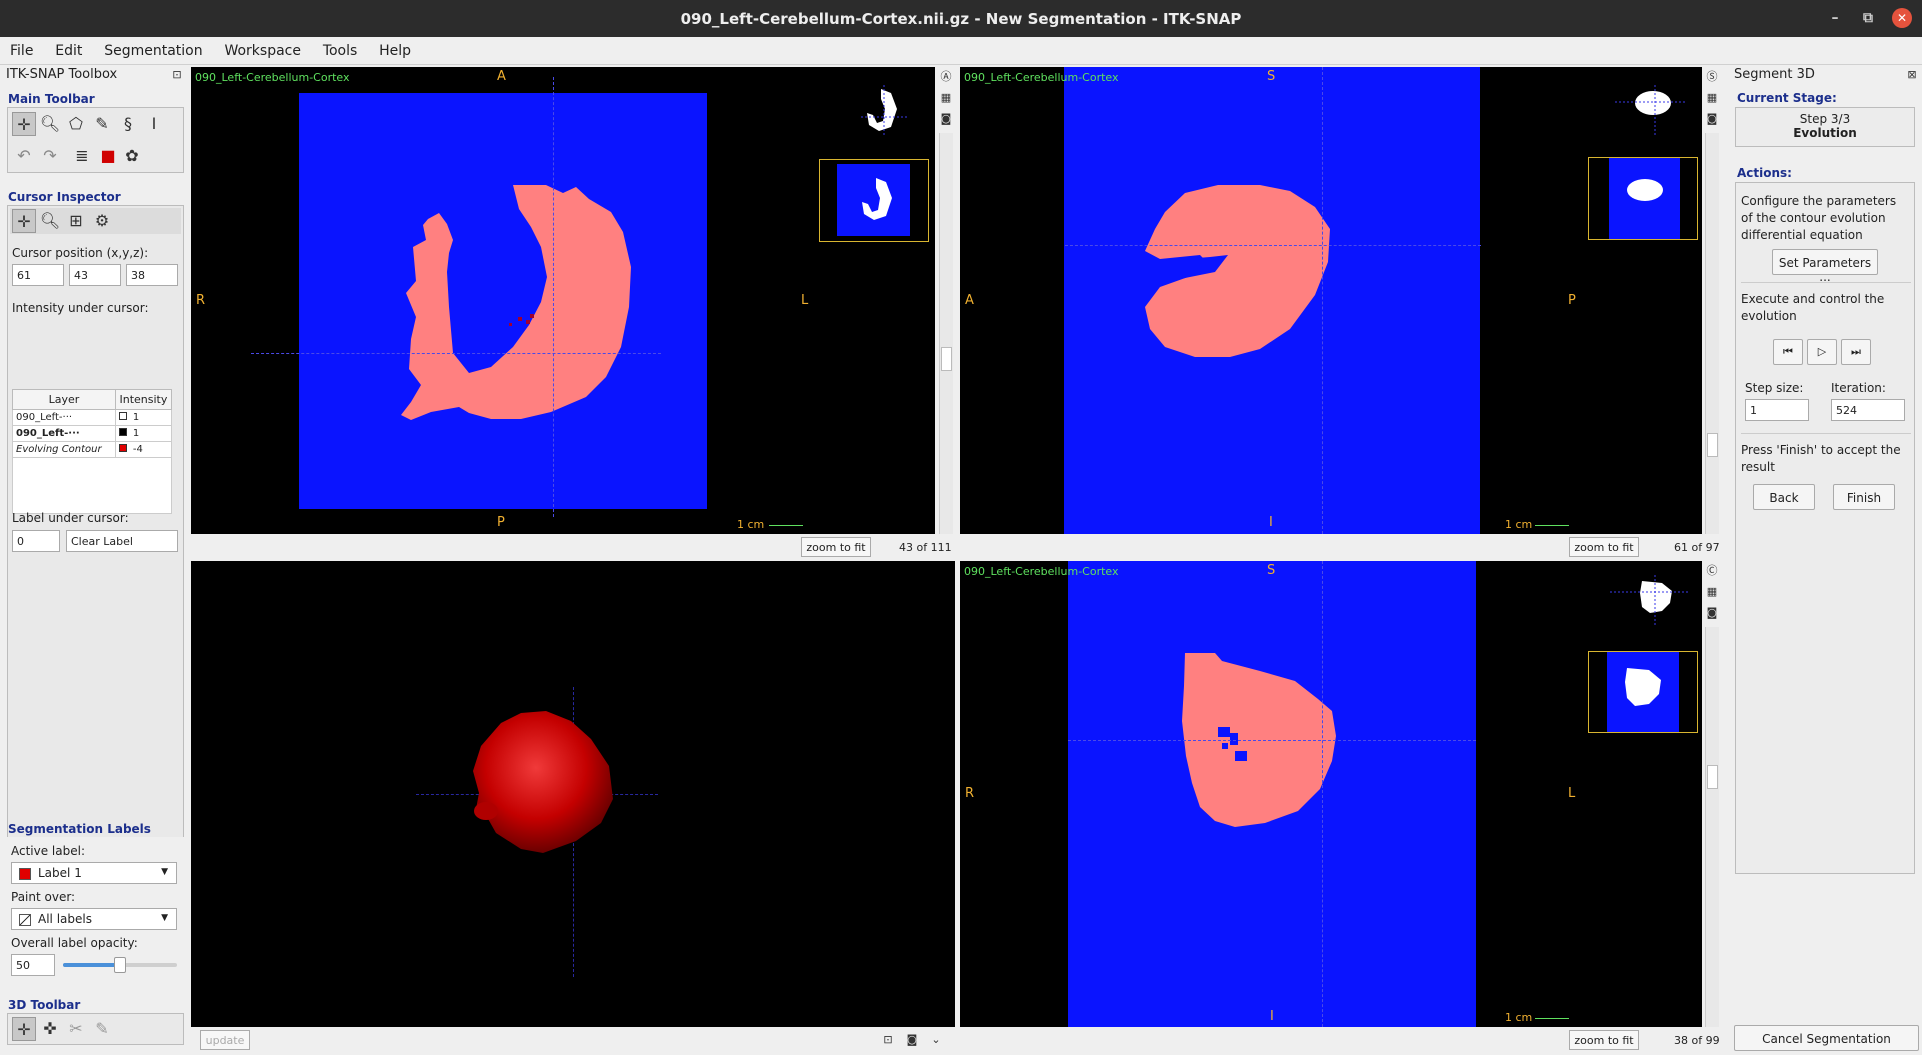 This screenshot has height=1055, width=1922. I want to click on toolbox-title: ITK-SNAP Toolbox, so click(62, 74).